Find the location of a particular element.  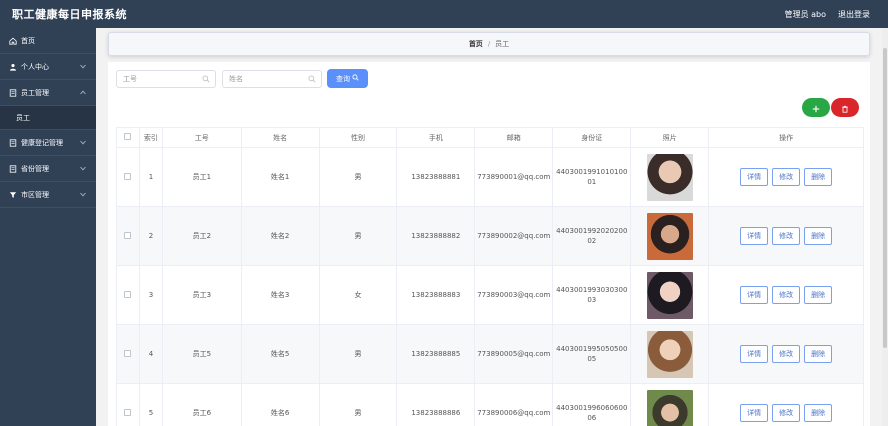

column-header: 照片 is located at coordinates (670, 137).